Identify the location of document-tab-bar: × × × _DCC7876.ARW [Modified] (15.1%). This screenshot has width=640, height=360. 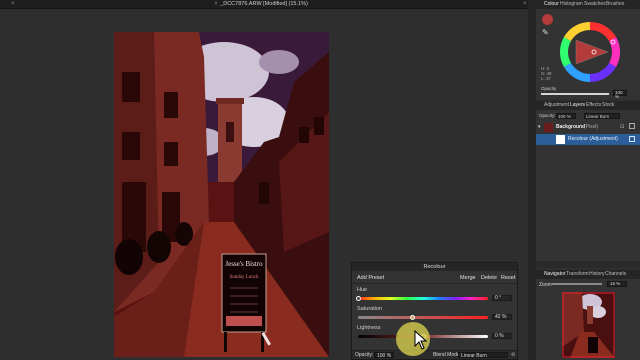
(264, 4).